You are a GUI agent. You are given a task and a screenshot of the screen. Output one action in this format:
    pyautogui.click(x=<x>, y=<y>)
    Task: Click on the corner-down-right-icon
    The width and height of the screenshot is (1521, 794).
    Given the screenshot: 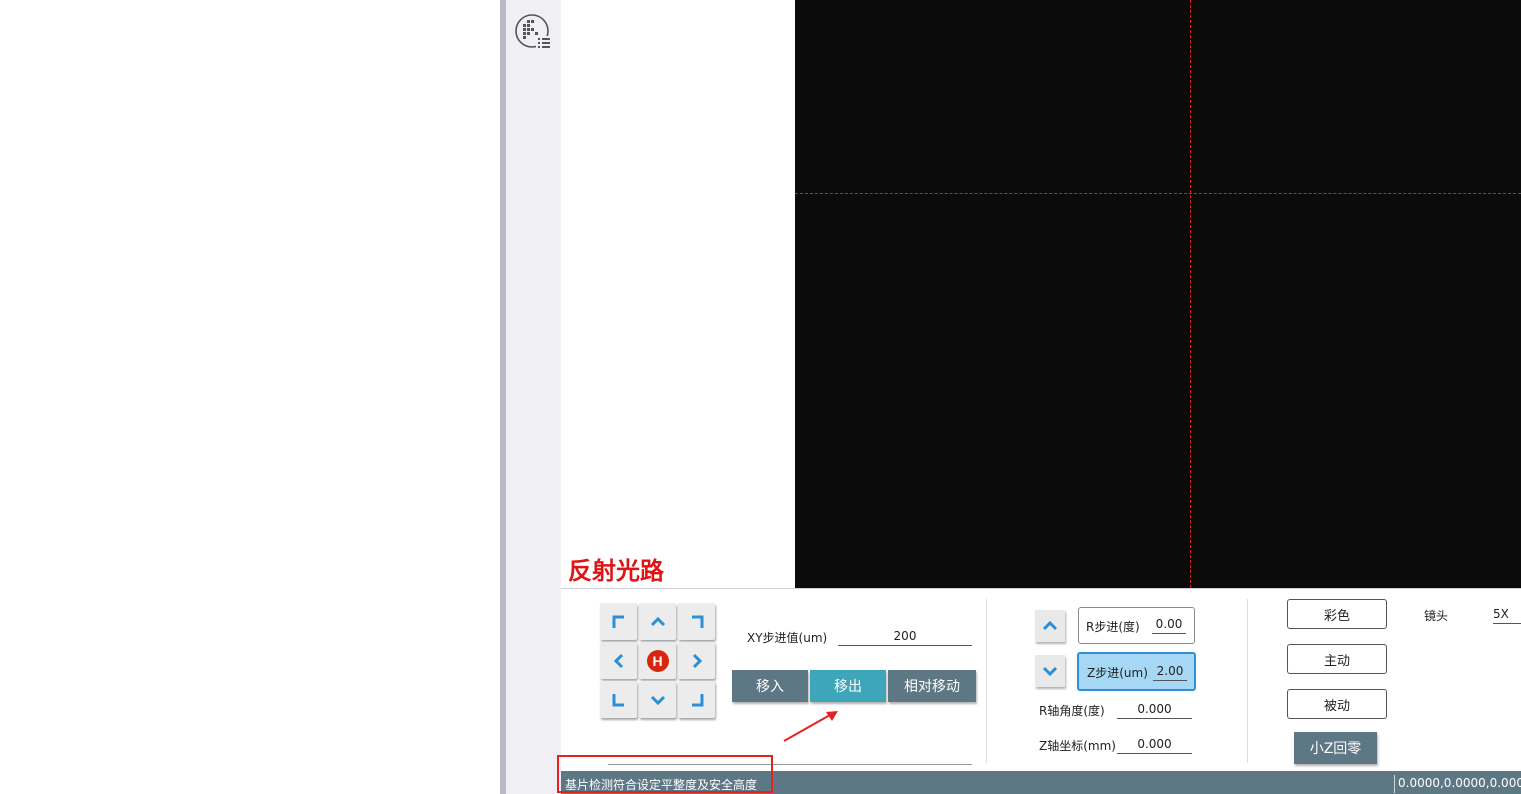 What is the action you would take?
    pyautogui.click(x=697, y=699)
    